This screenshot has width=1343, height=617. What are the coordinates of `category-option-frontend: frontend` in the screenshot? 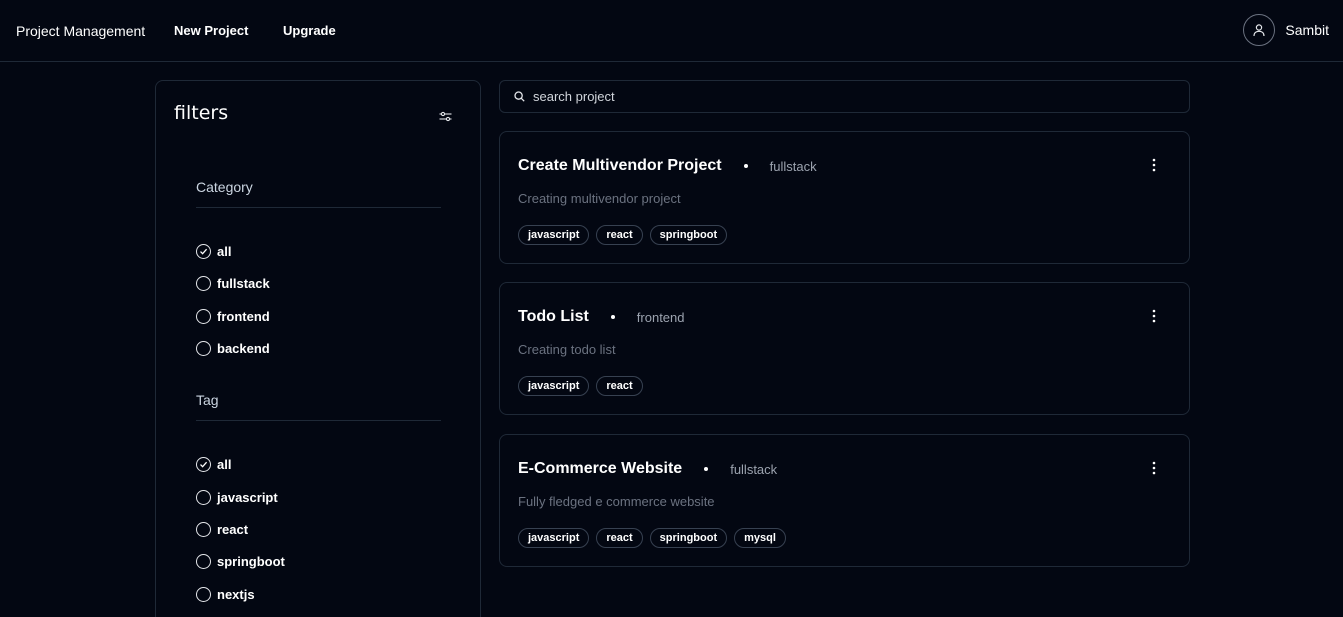 It's located at (233, 316).